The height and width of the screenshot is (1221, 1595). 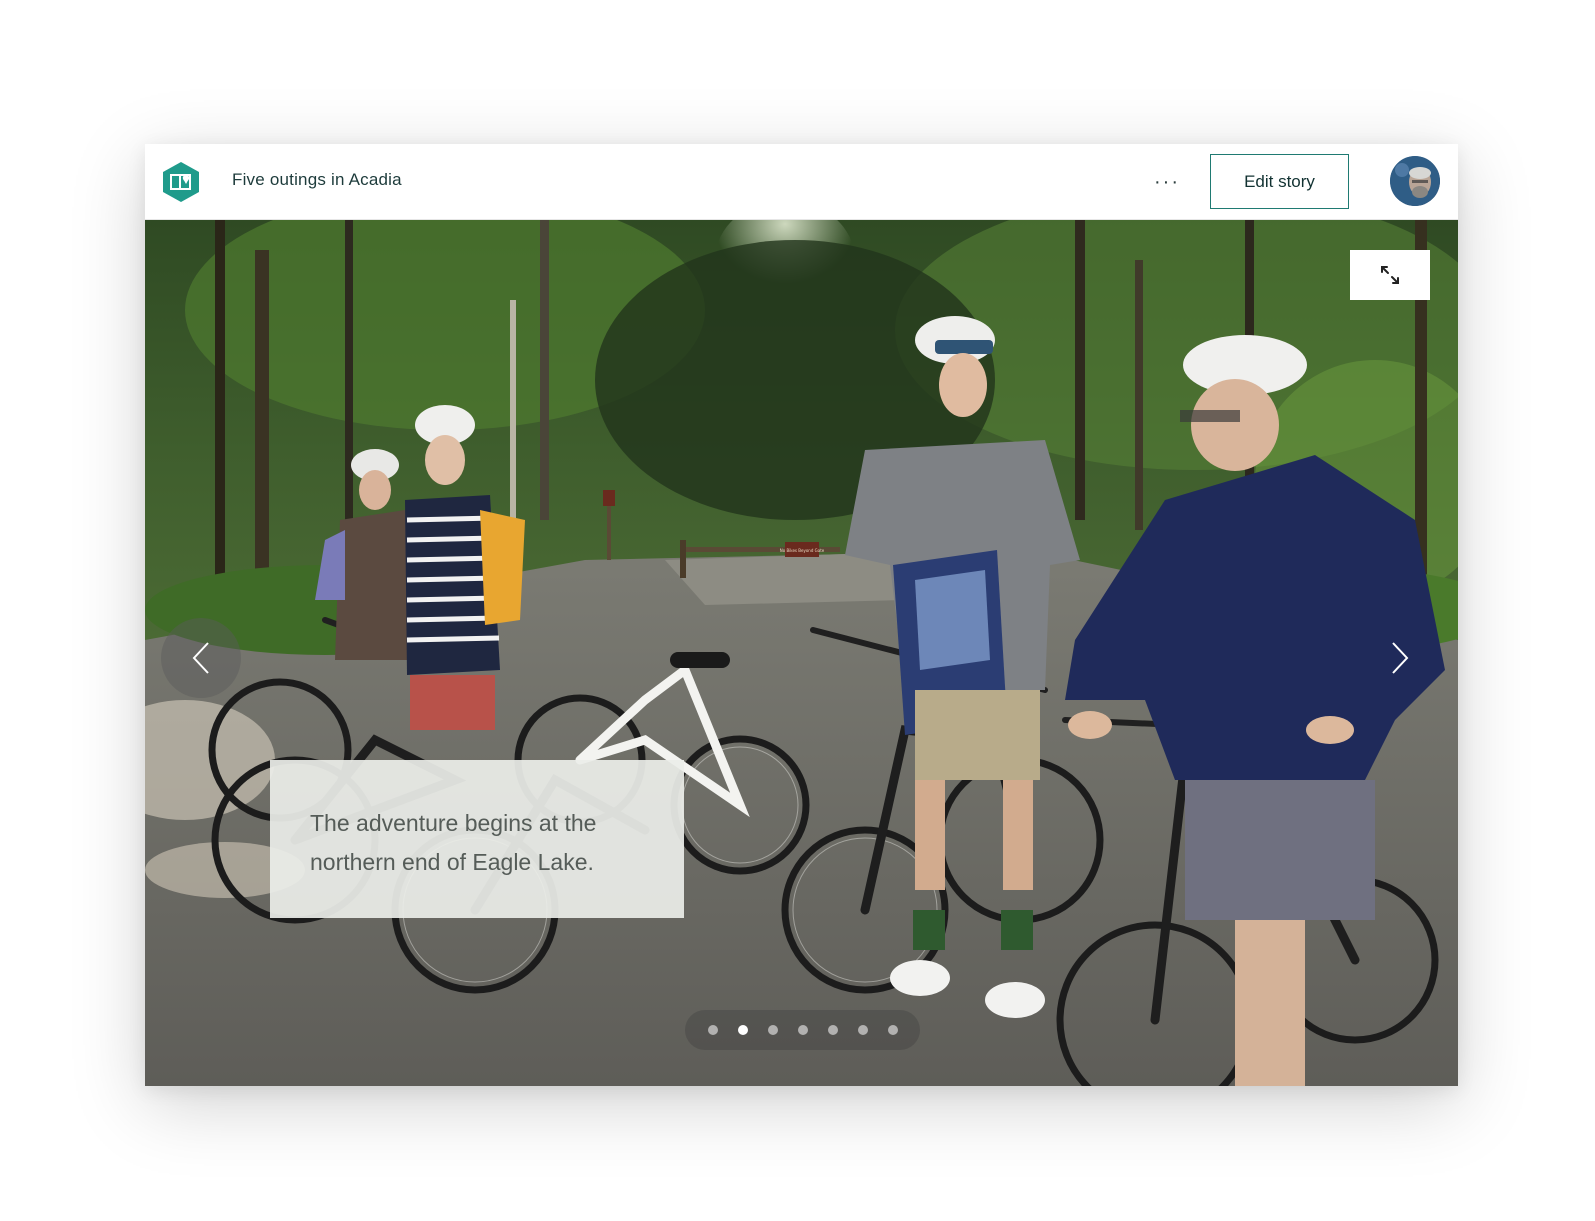 What do you see at coordinates (742, 1030) in the screenshot?
I see `pager-dot-active` at bounding box center [742, 1030].